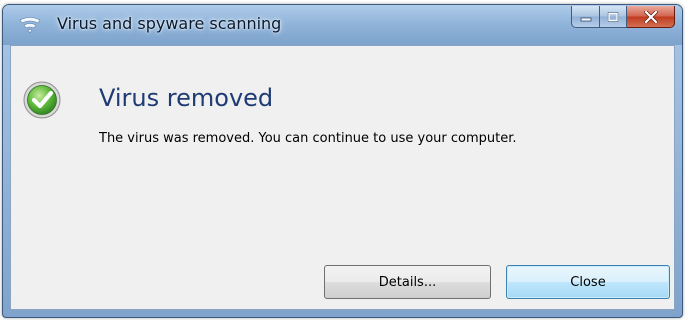 The height and width of the screenshot is (320, 685). Describe the element at coordinates (42, 100) in the screenshot. I see `check-circle-icon` at that location.